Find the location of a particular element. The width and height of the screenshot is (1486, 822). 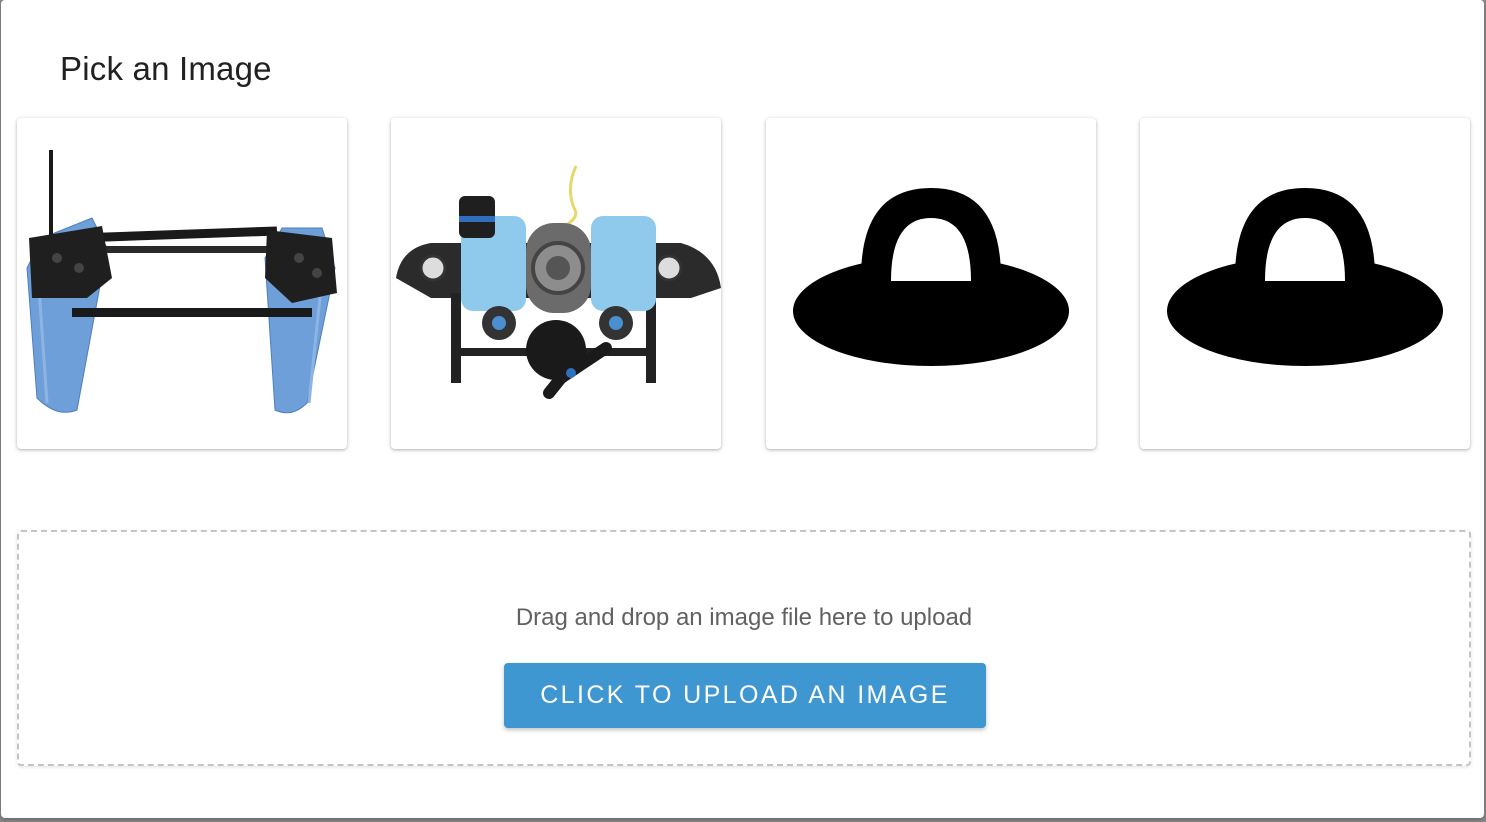

underwater-rov-icon is located at coordinates (558, 282).